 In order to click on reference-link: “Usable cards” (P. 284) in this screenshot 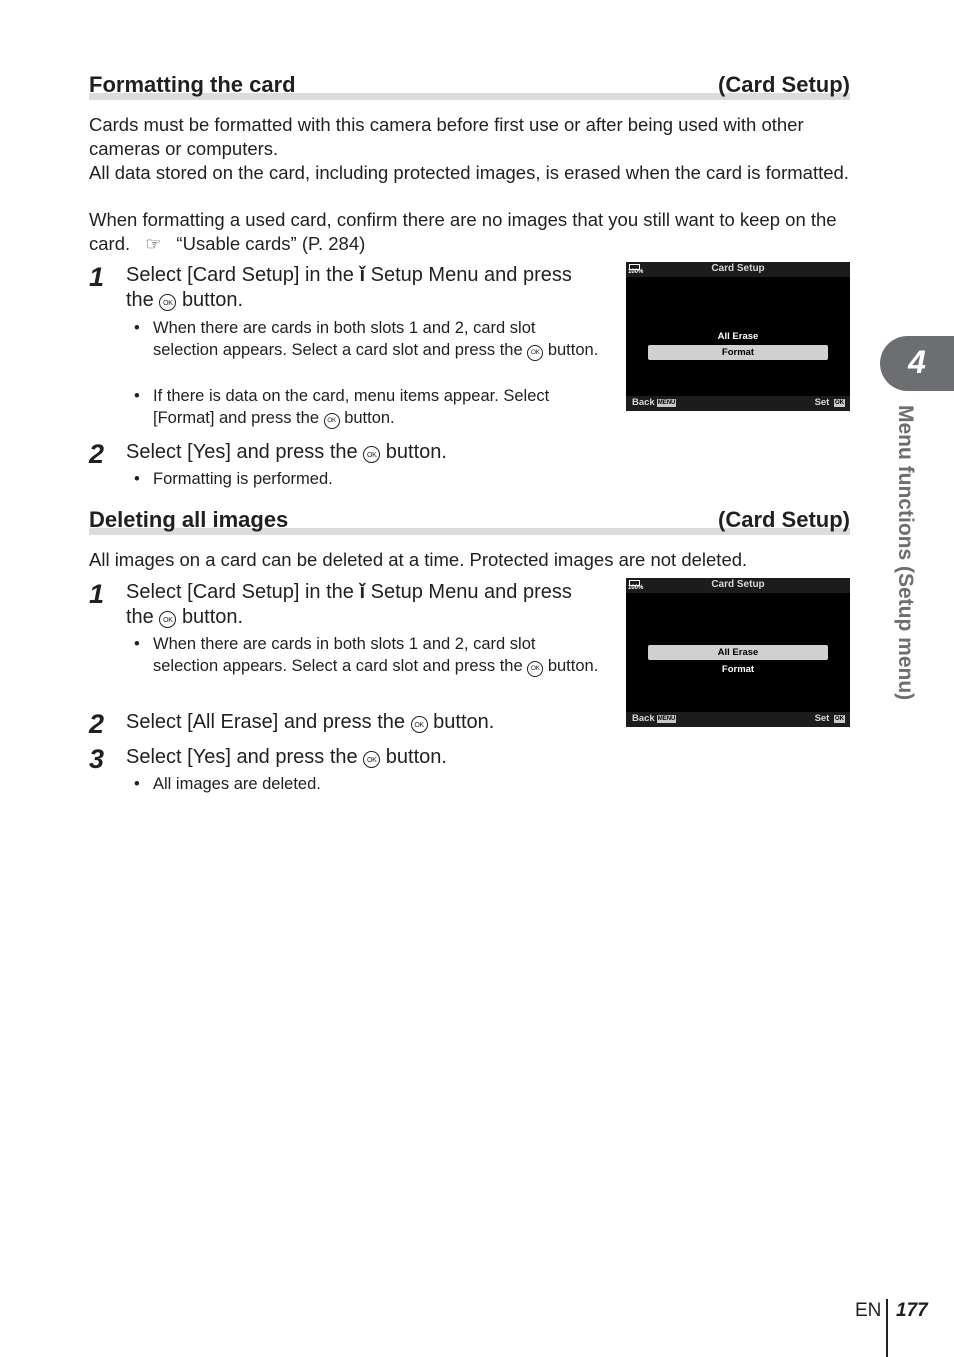, I will do `click(270, 243)`.